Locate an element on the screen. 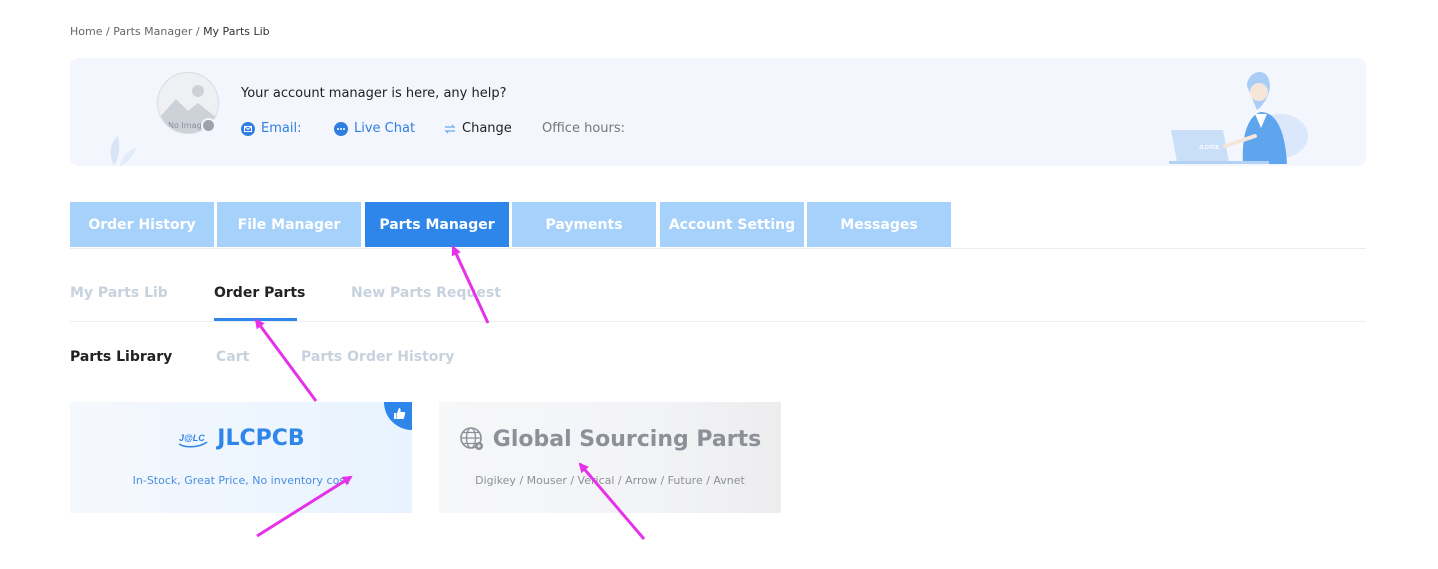 This screenshot has height=569, width=1438. breadcrumb: Home / Parts Manager / My Parts Lib is located at coordinates (170, 31).